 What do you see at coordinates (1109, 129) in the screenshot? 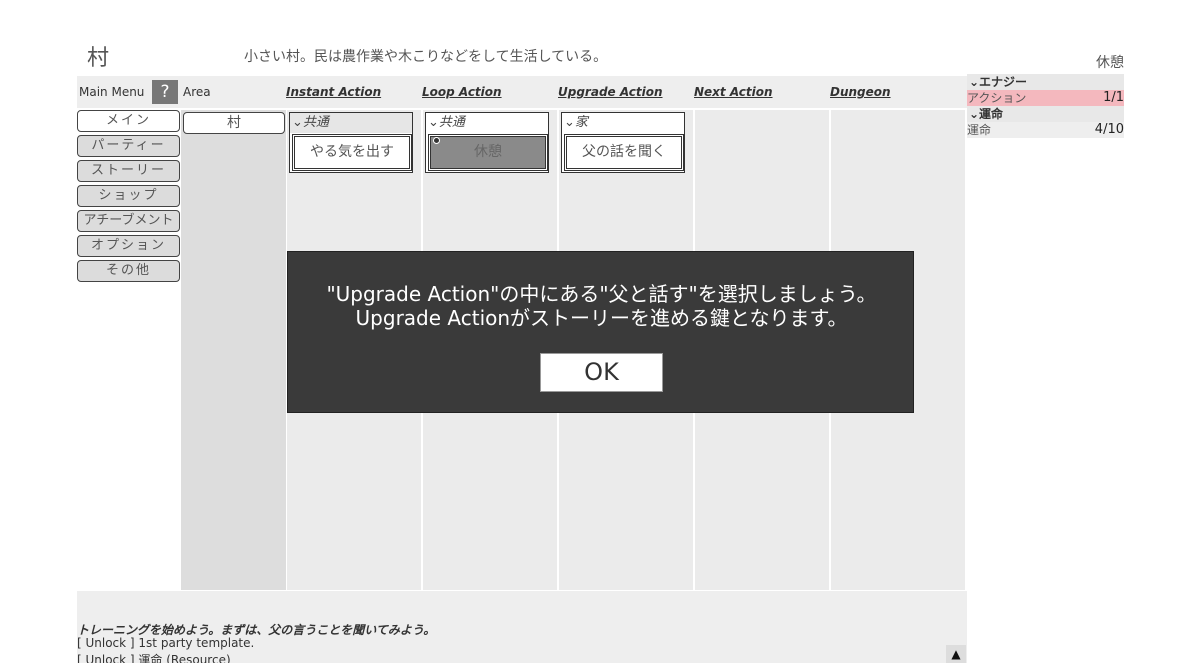
I see `fate-resource-value: 4/10` at bounding box center [1109, 129].